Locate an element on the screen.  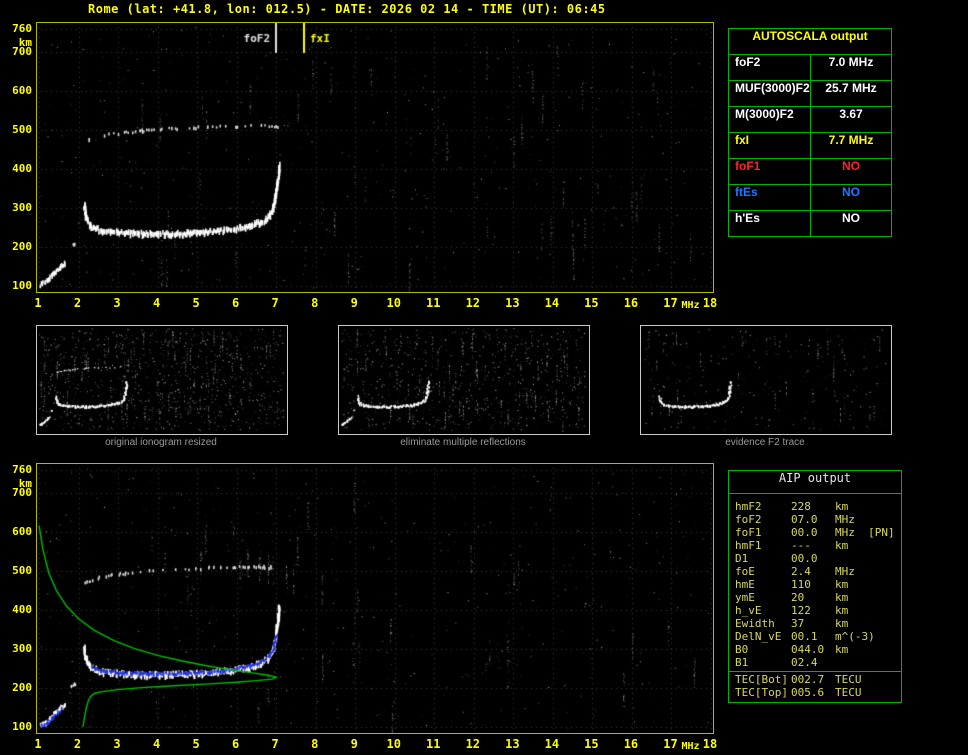
autoscala-row-foF1: foF1 NO is located at coordinates (810, 172).